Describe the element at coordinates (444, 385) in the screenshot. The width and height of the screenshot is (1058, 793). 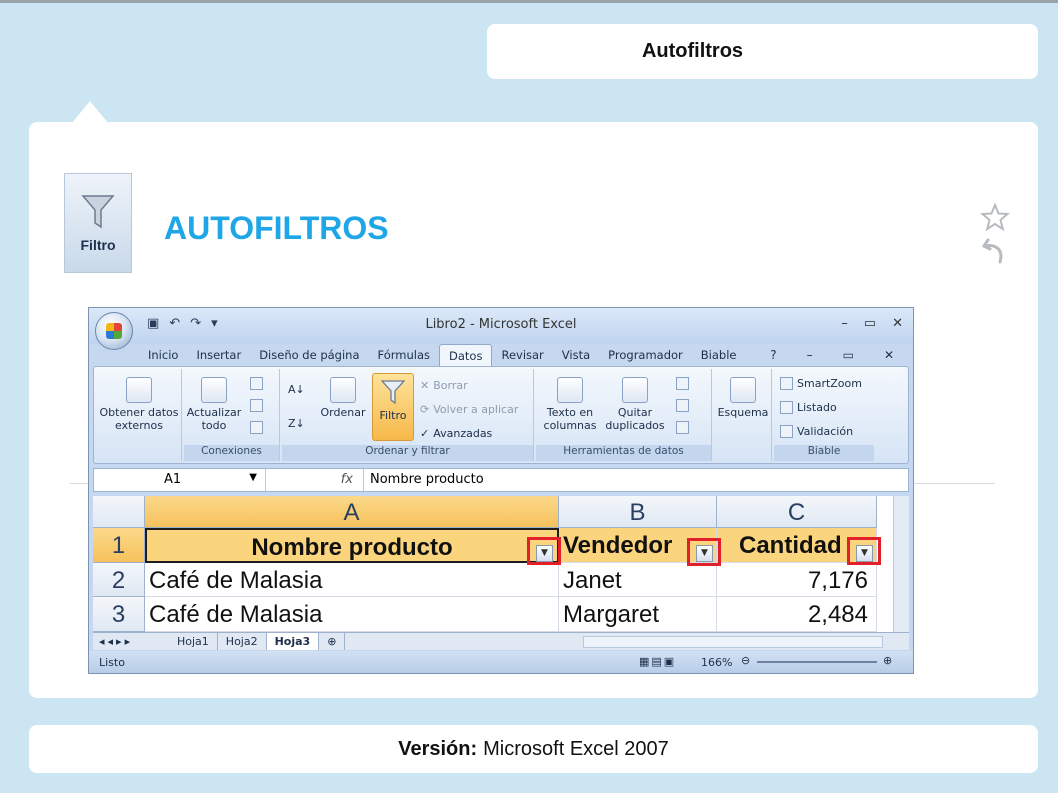
I see `borrar-button: ✕ Borrar` at that location.